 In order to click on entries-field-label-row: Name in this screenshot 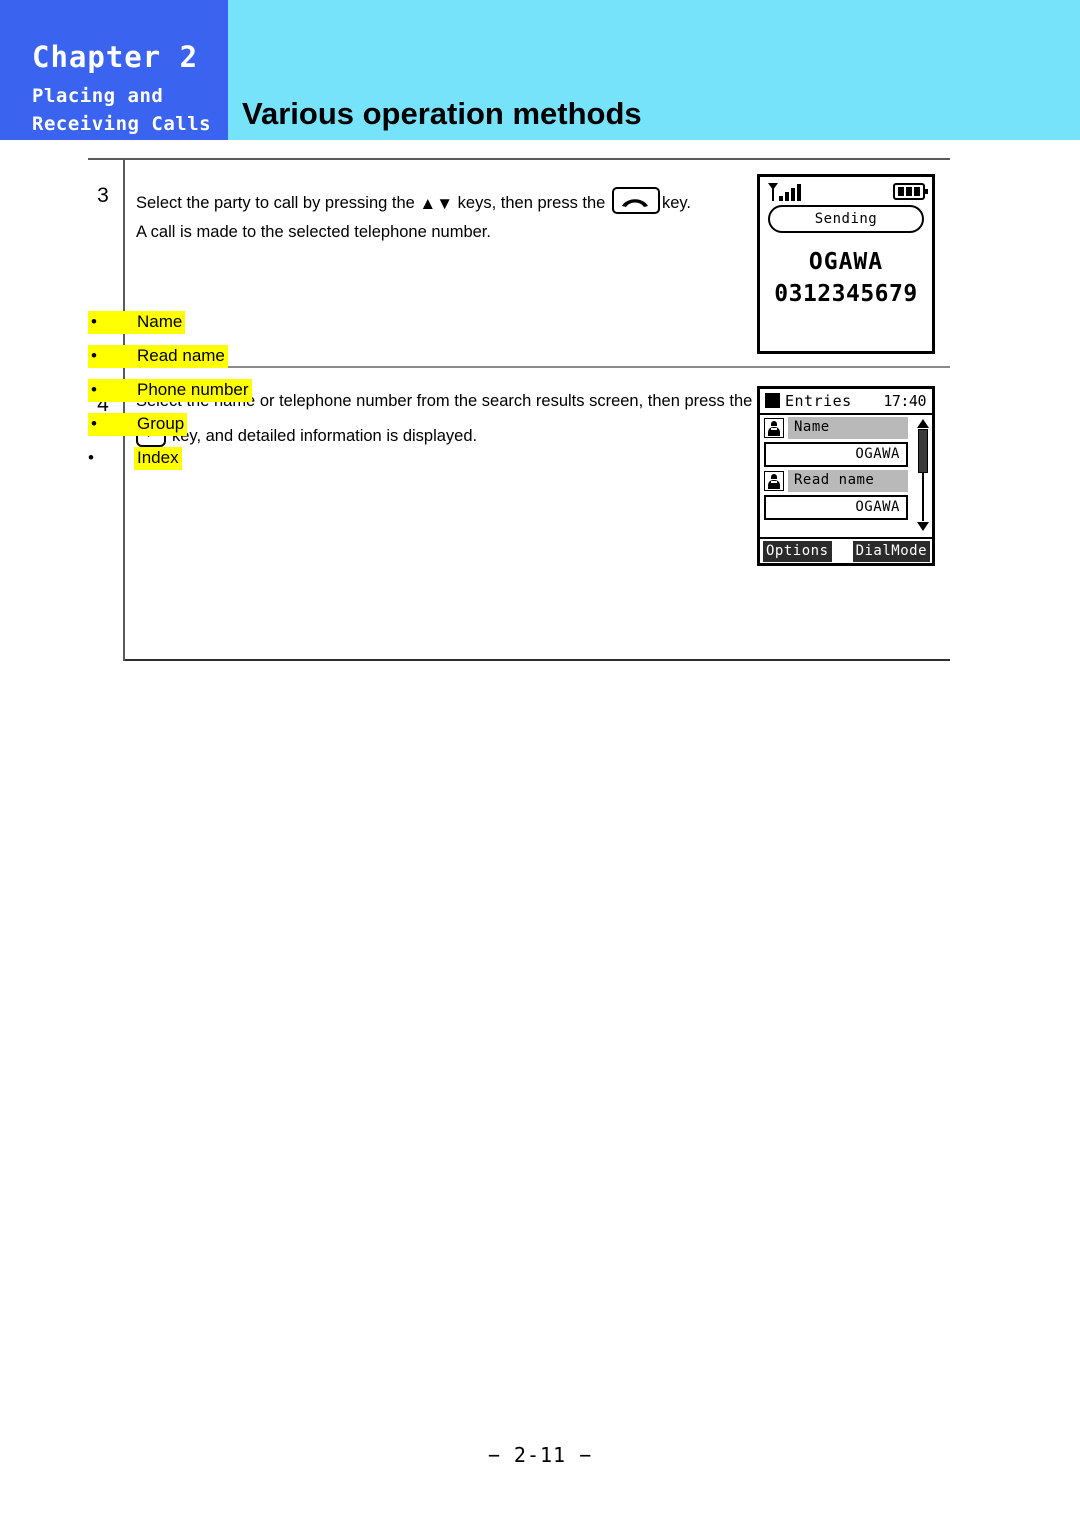, I will do `click(836, 428)`.